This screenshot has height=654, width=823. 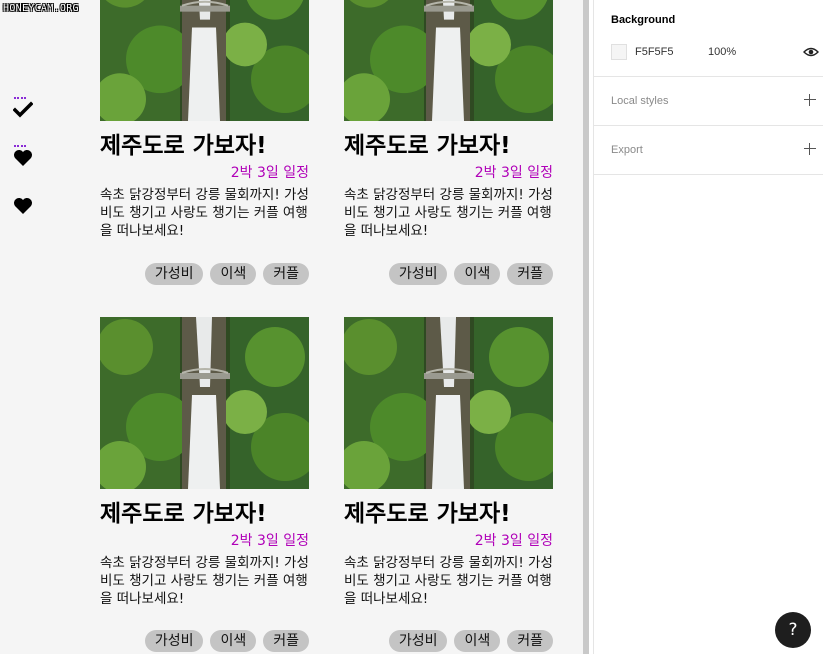 I want to click on export-title: Export, so click(x=627, y=150).